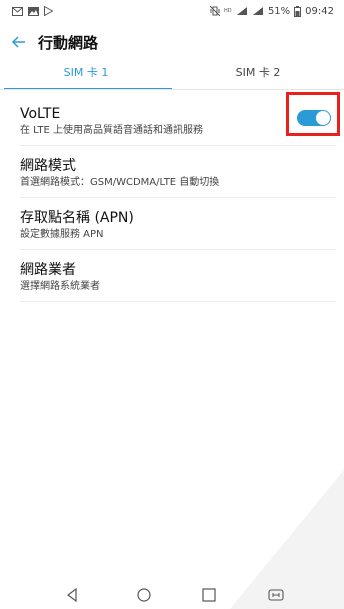  I want to click on vibrate-icon, so click(214, 11).